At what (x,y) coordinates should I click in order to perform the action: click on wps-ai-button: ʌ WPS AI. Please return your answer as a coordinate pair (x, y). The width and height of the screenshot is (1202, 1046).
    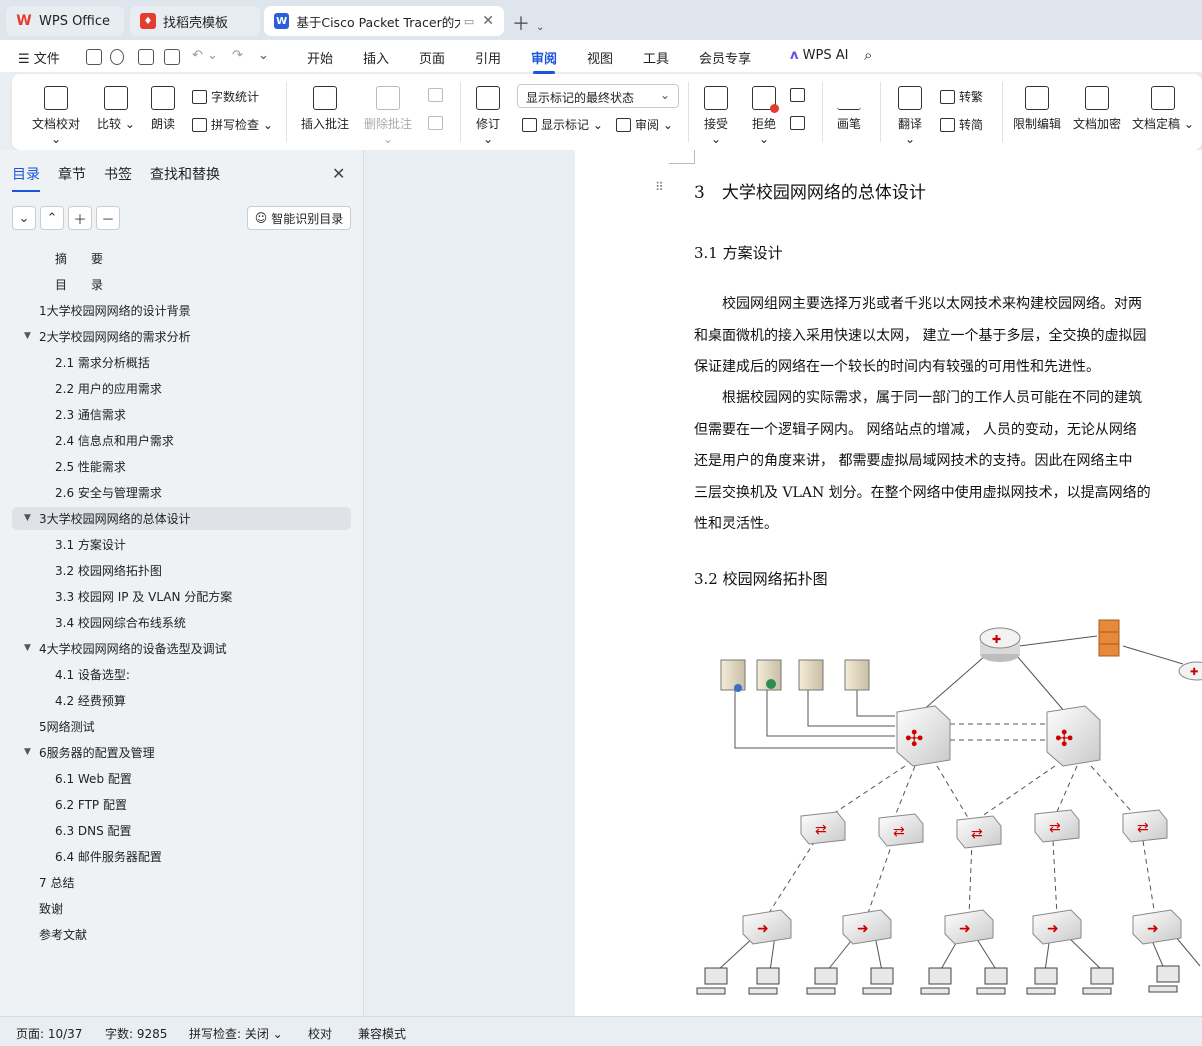
    Looking at the image, I should click on (819, 55).